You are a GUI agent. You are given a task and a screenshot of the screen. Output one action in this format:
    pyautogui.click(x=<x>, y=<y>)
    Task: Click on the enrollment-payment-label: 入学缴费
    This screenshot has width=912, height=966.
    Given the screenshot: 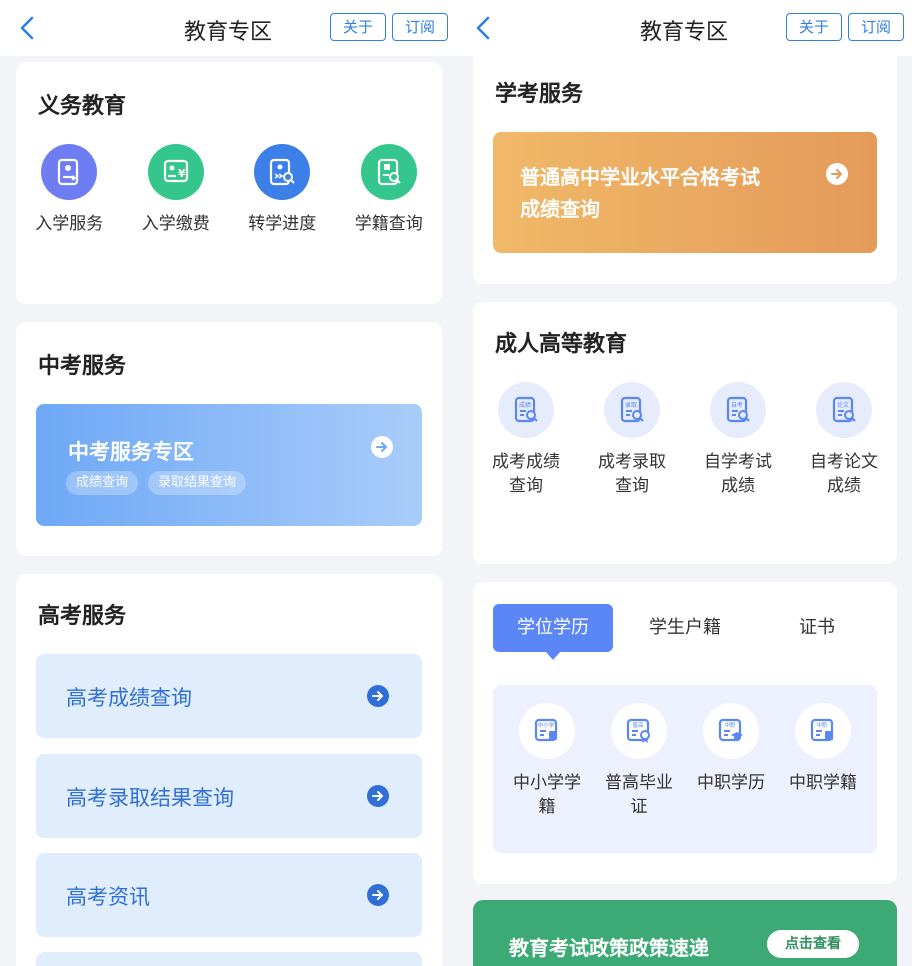 What is the action you would take?
    pyautogui.click(x=175, y=224)
    